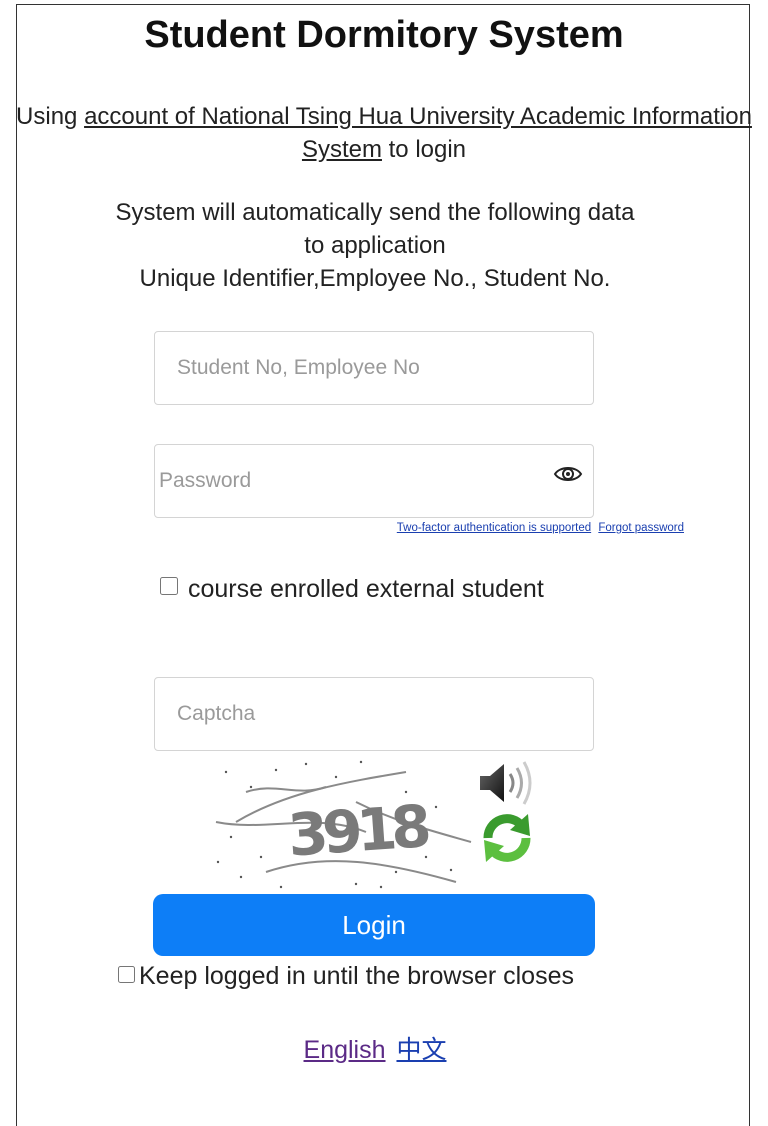  I want to click on captcha-text: 3918, so click(358, 831).